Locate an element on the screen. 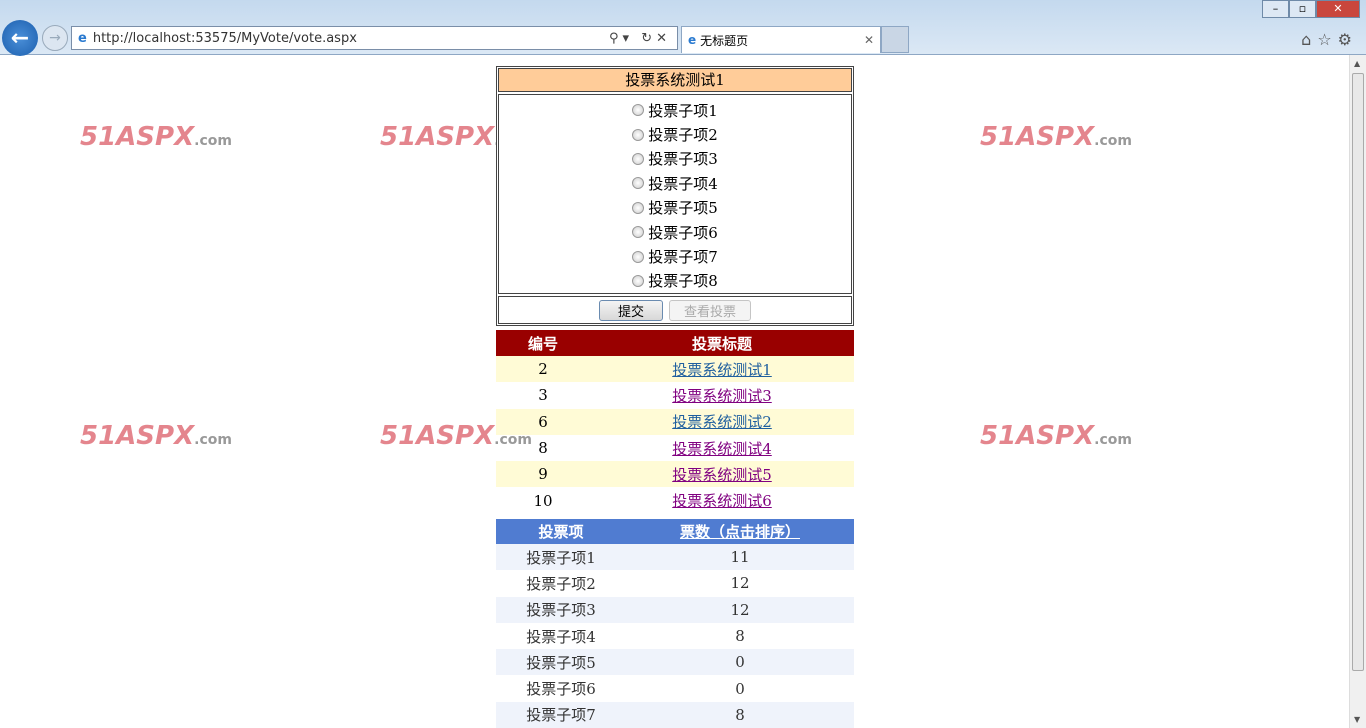 The image size is (1366, 728). star-icon: ☆ is located at coordinates (1327, 39).